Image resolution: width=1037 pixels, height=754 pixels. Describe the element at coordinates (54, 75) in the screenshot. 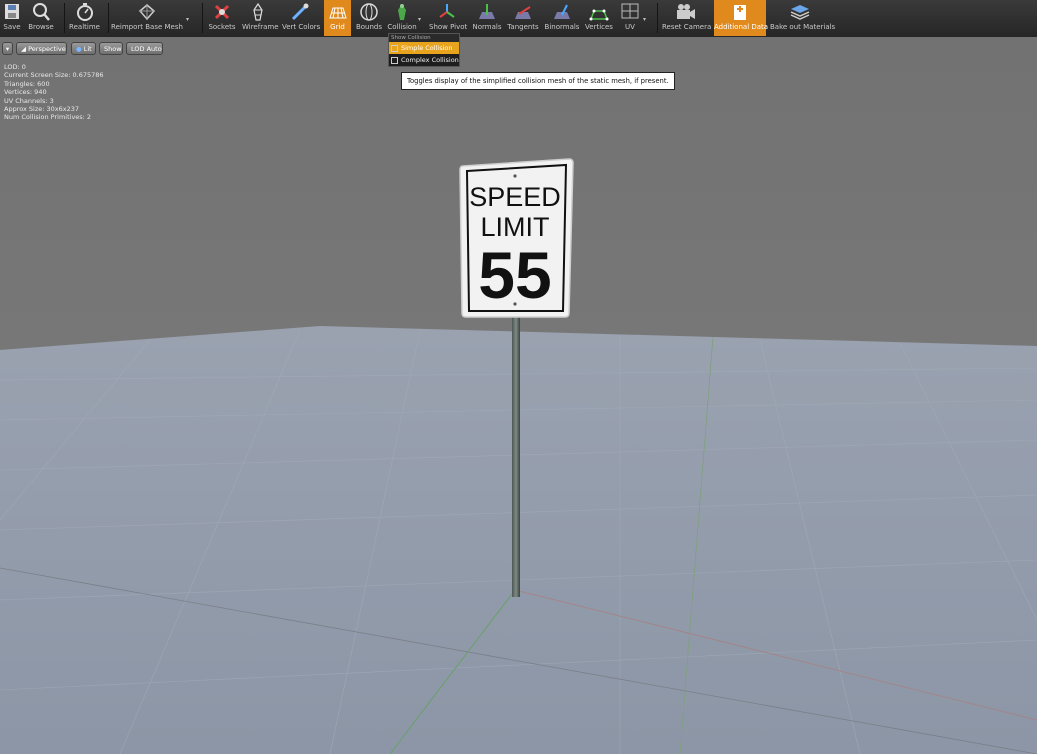

I see `stat-screen-size: Current Screen Size: 0.675786` at that location.